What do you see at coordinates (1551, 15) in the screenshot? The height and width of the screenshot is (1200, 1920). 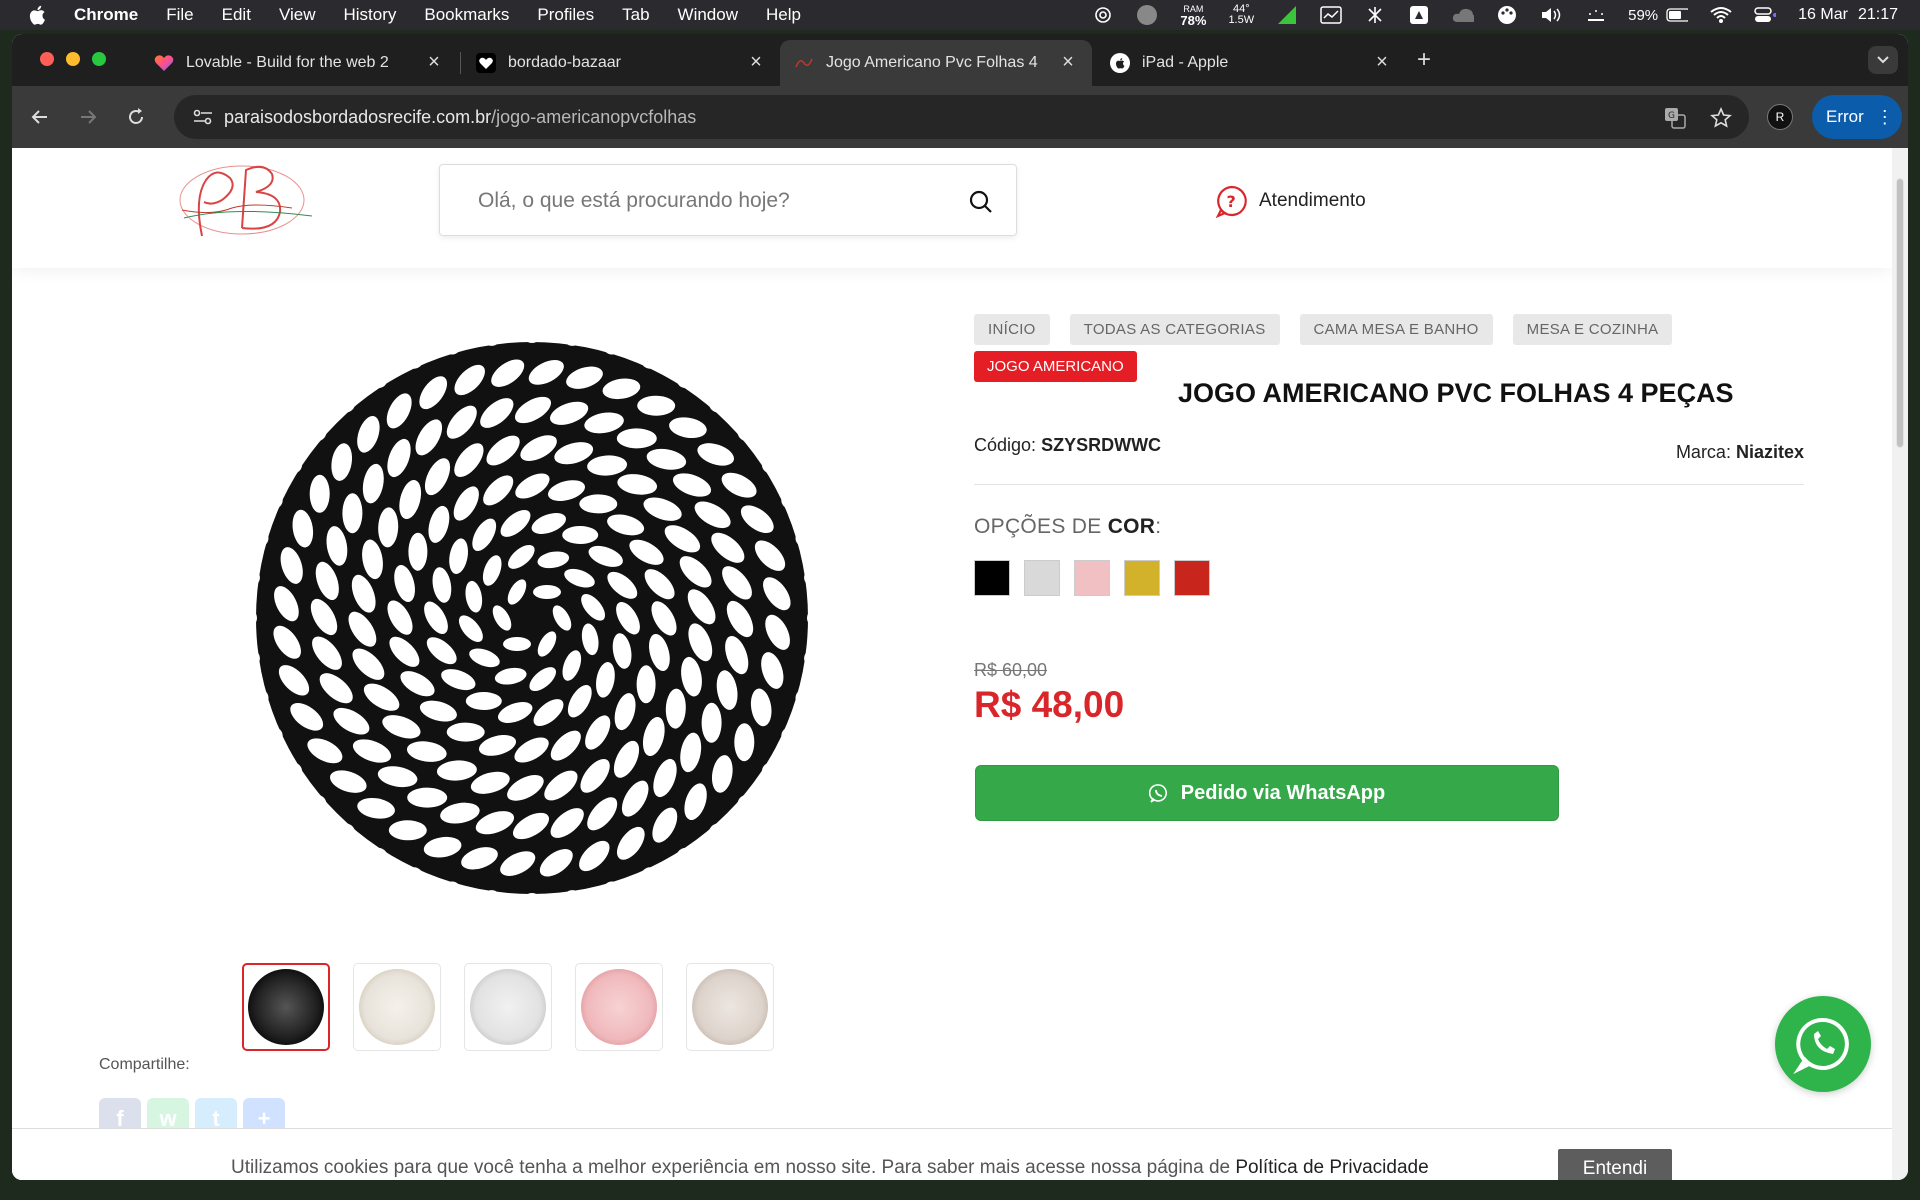 I see `volume-icon` at bounding box center [1551, 15].